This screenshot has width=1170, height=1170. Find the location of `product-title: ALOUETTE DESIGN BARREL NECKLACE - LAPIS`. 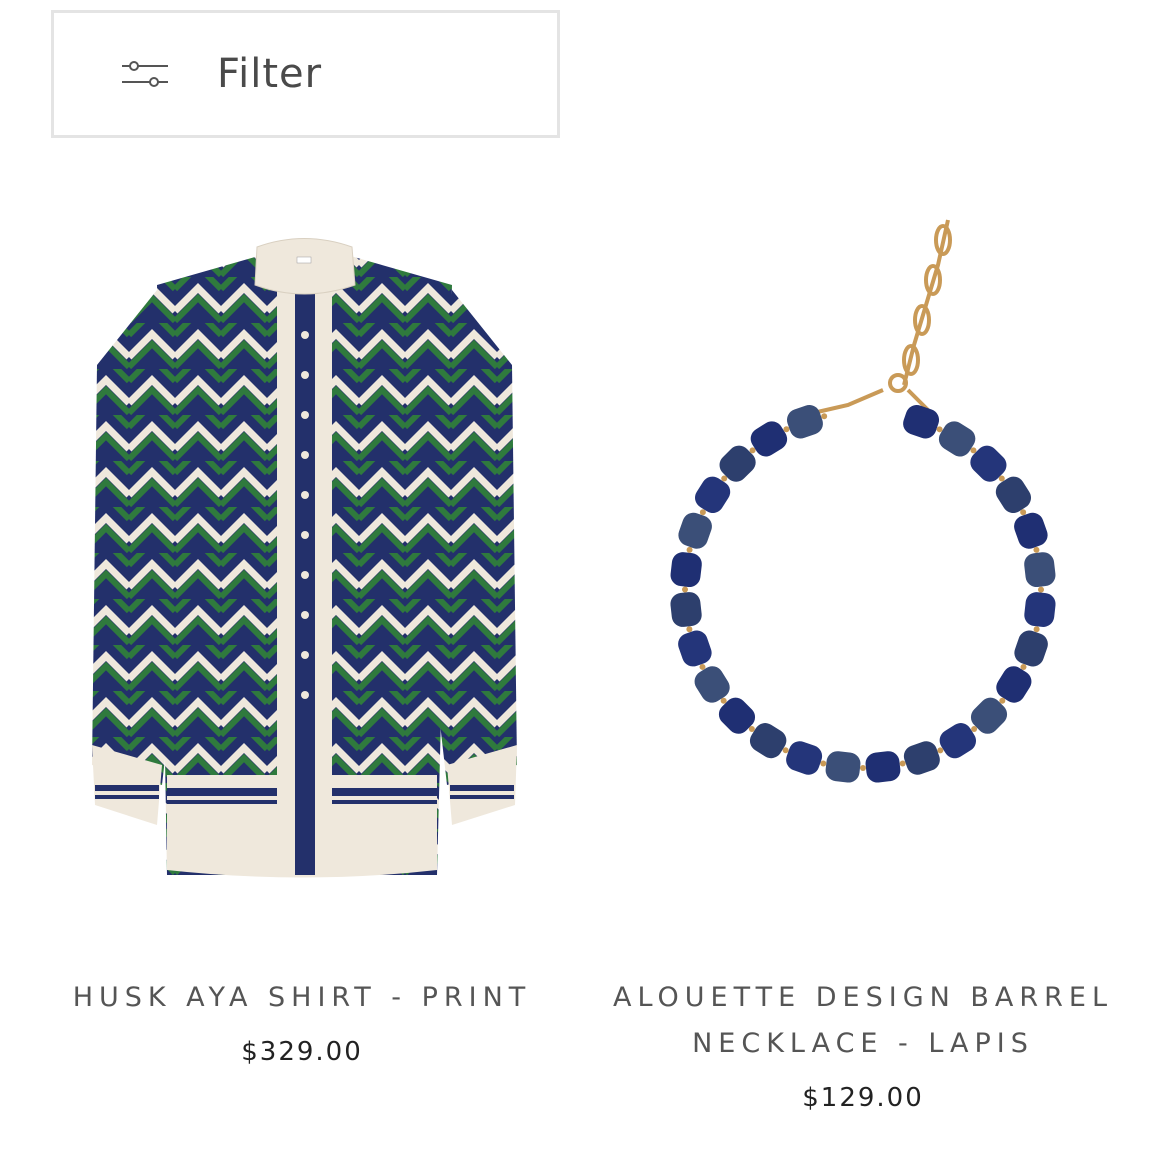

product-title: ALOUETTE DESIGN BARREL NECKLACE - LAPIS is located at coordinates (863, 1021).